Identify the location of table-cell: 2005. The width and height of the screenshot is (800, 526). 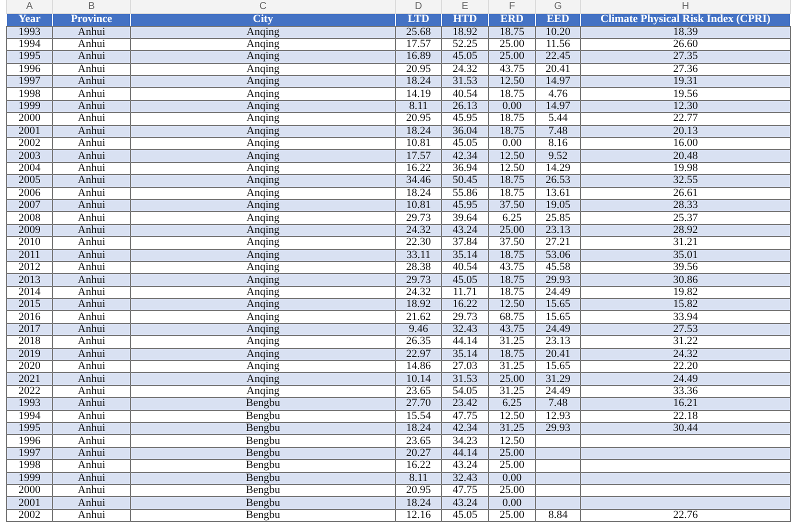
(29, 181).